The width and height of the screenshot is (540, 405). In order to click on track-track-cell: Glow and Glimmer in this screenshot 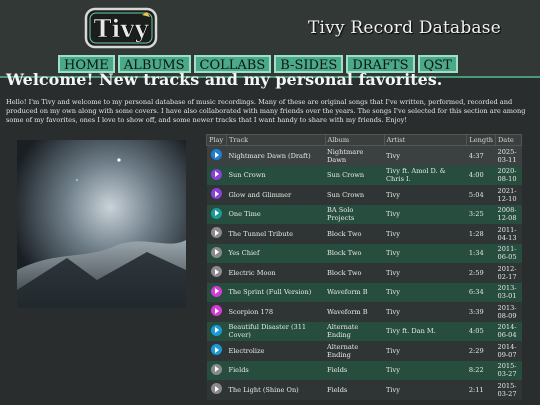, I will do `click(276, 195)`.